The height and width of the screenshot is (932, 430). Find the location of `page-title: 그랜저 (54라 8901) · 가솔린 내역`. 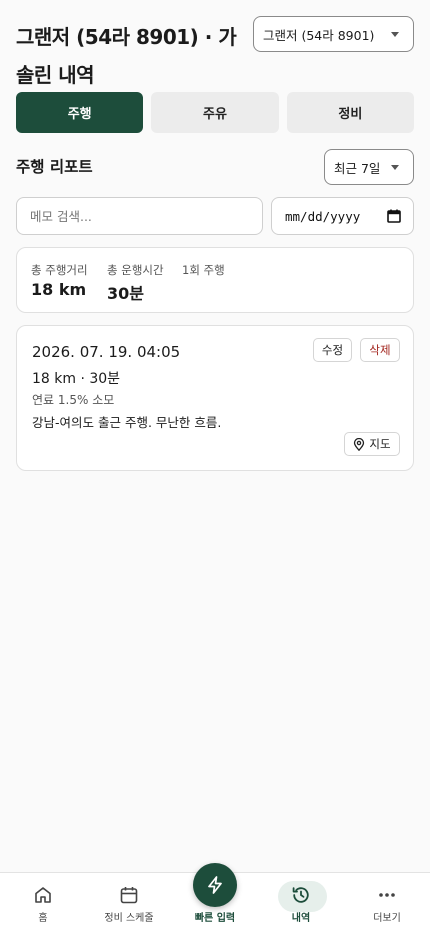

page-title: 그랜저 (54라 8901) · 가솔린 내역 is located at coordinates (126, 56).